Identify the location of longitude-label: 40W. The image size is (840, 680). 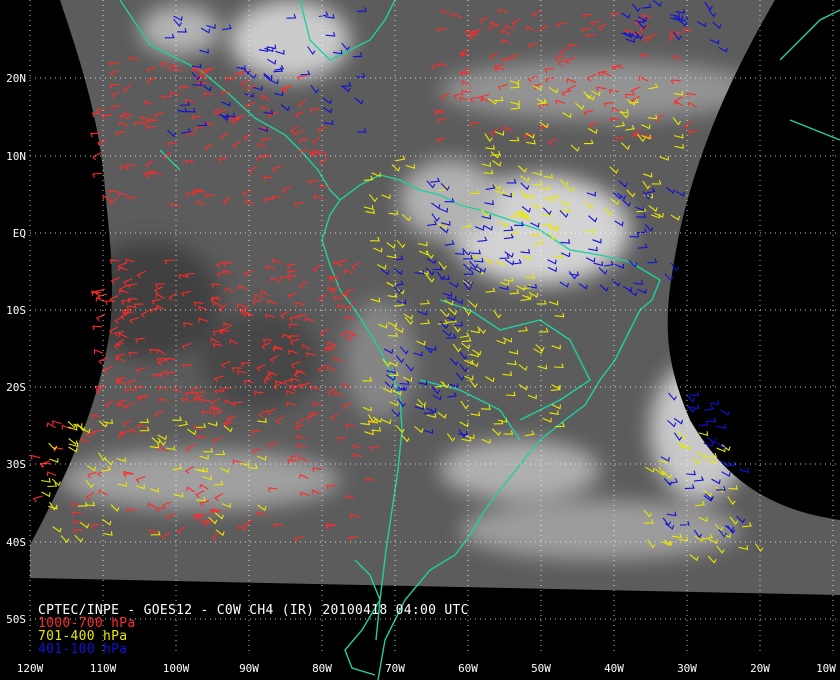
(614, 668).